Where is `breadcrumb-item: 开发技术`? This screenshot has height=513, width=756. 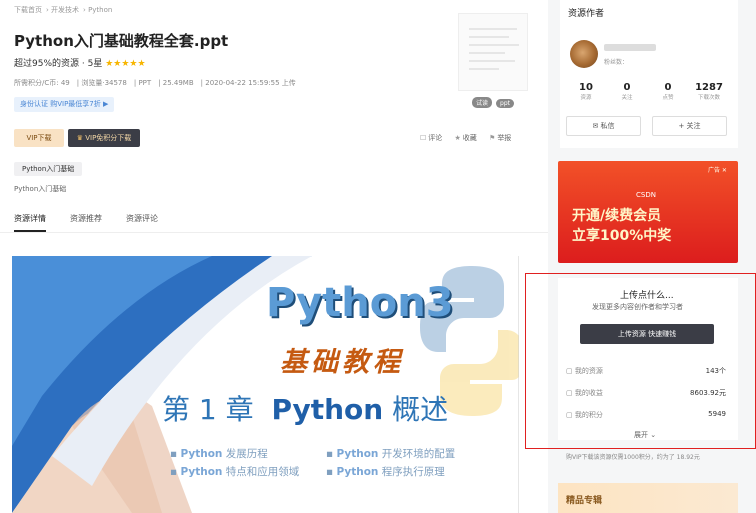
breadcrumb-item: 开发技术 is located at coordinates (65, 10).